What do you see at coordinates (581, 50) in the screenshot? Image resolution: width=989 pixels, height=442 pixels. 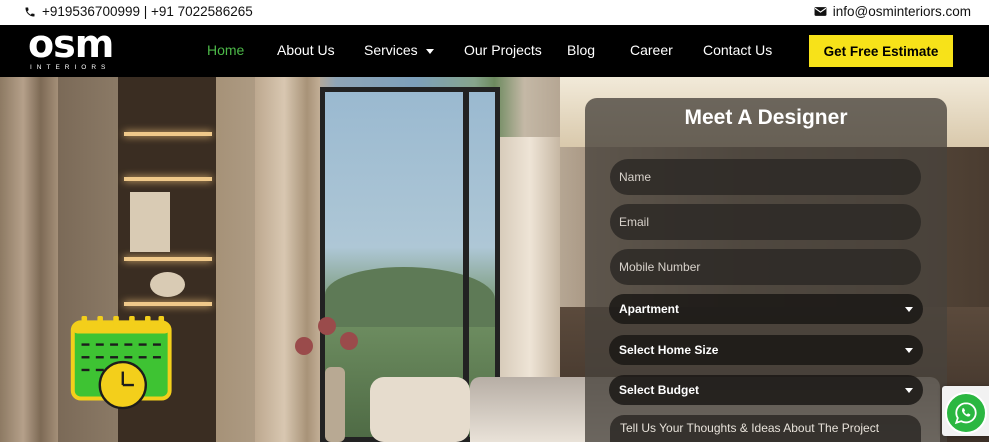 I see `nav-blog: Blog` at bounding box center [581, 50].